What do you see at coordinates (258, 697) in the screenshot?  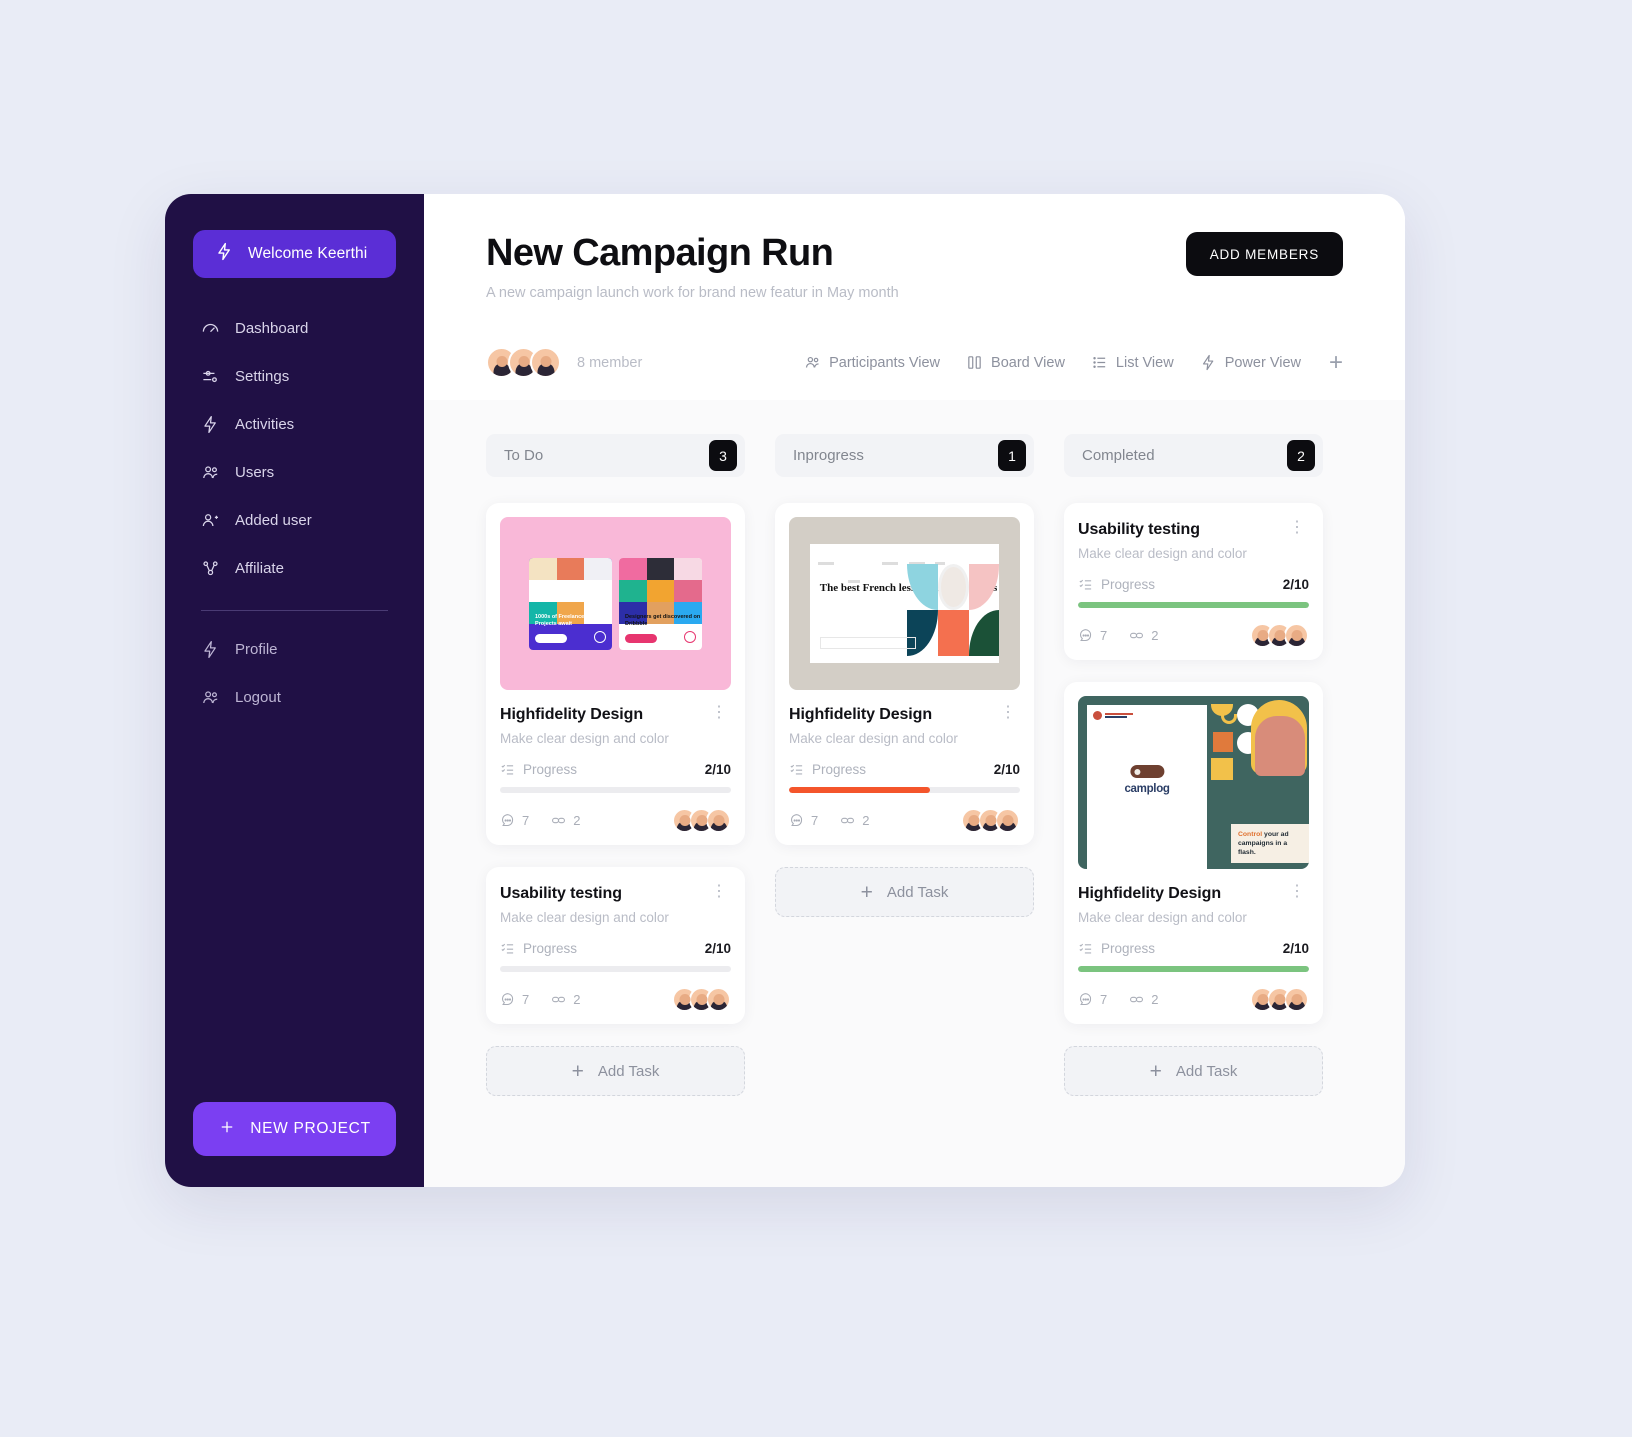 I see `sidebar-item-label: Logout` at bounding box center [258, 697].